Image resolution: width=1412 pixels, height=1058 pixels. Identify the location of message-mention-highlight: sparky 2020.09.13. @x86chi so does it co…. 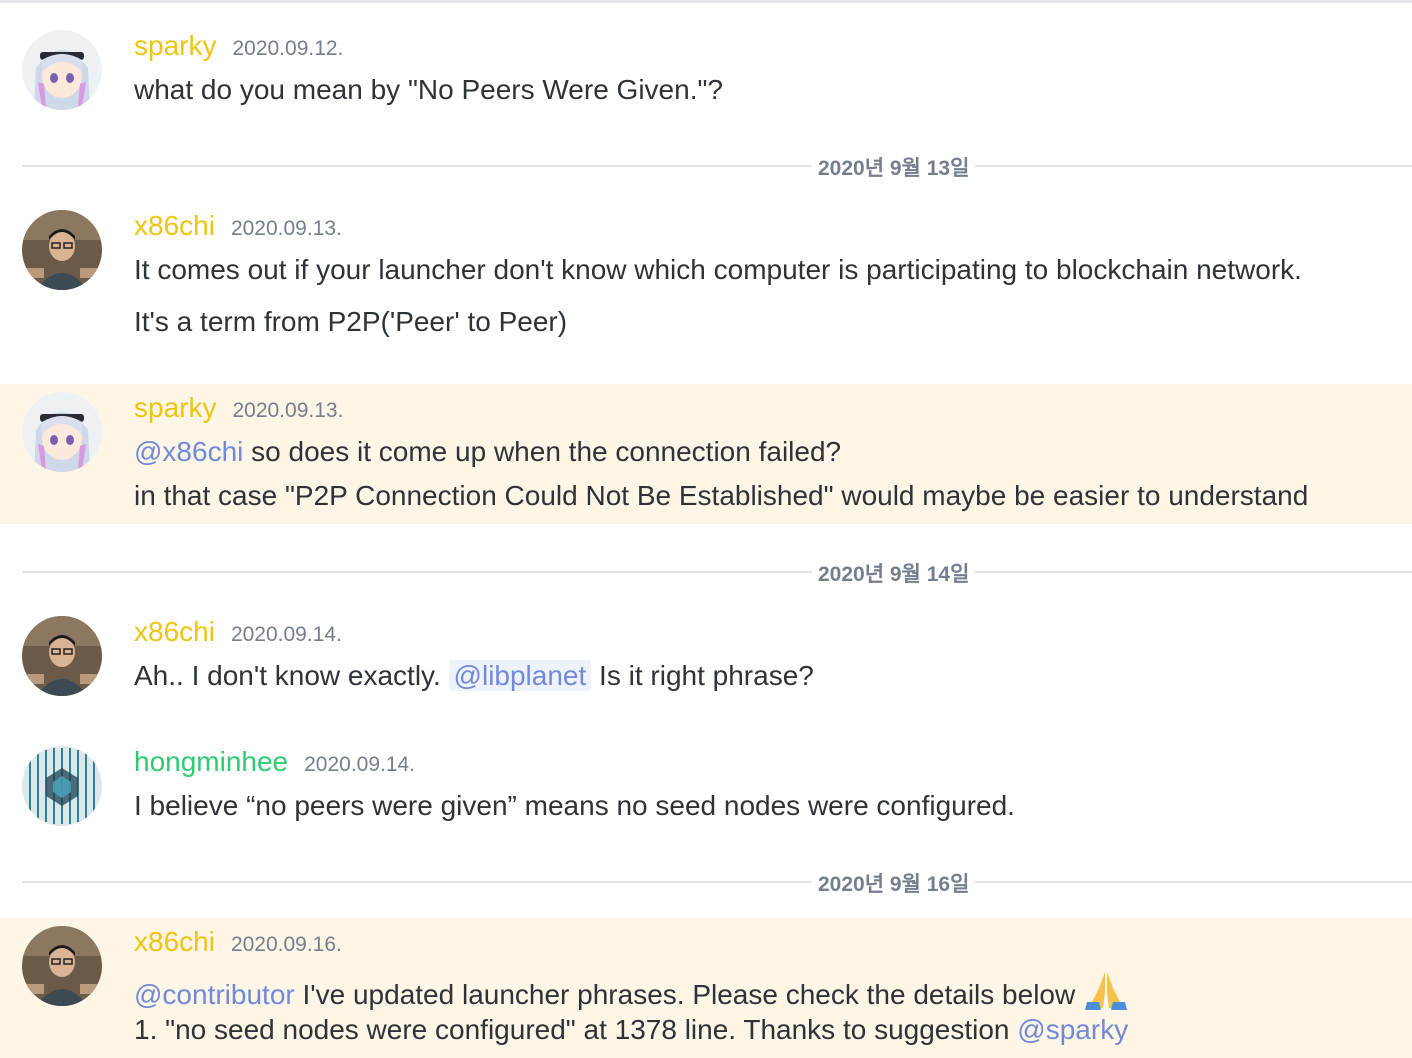
(706, 454).